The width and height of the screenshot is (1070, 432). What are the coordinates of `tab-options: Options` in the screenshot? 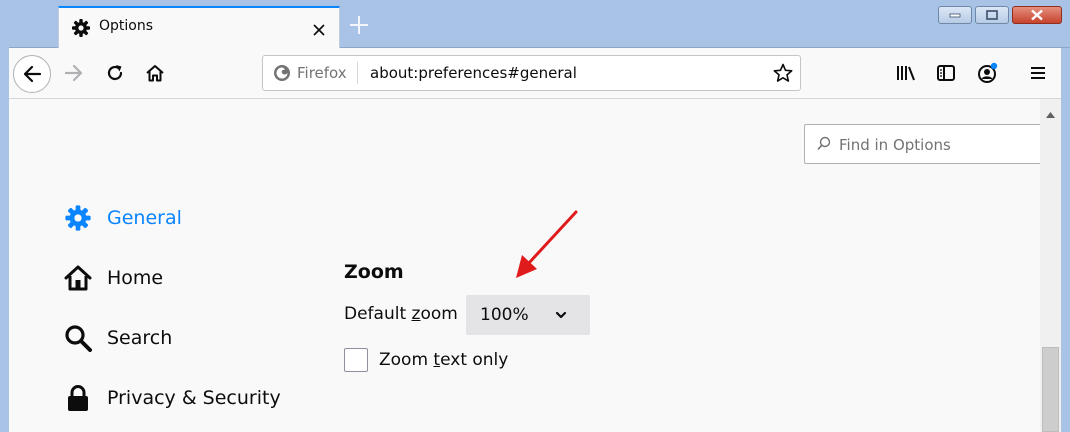 It's located at (199, 27).